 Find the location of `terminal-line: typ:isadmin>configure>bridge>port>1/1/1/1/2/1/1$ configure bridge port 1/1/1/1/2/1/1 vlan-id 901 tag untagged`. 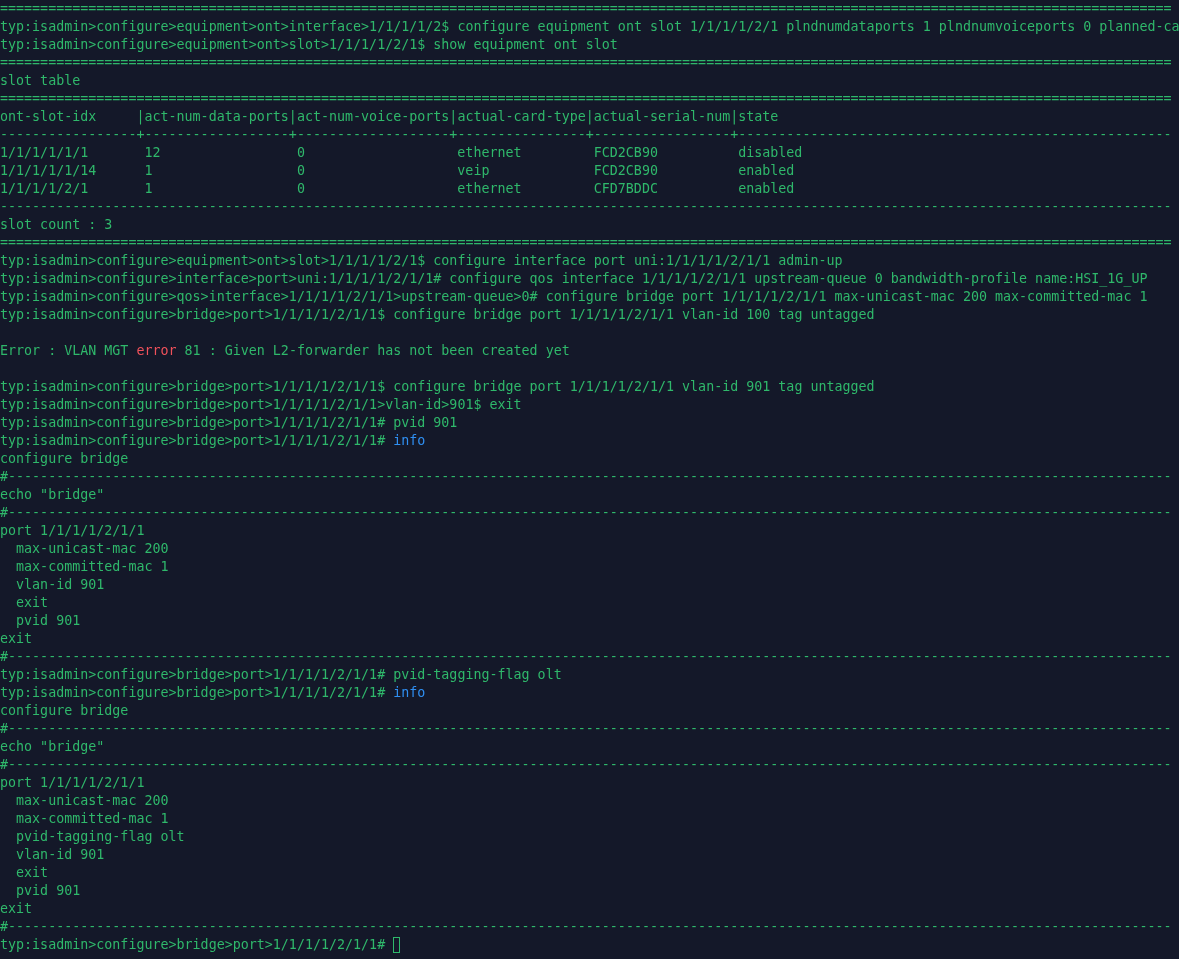

terminal-line: typ:isadmin>configure>bridge>port>1/1/1/1/2/1/1$ configure bridge port 1/1/1/1/2/1/1 vlan-id 901 tag untagged is located at coordinates (438, 387).